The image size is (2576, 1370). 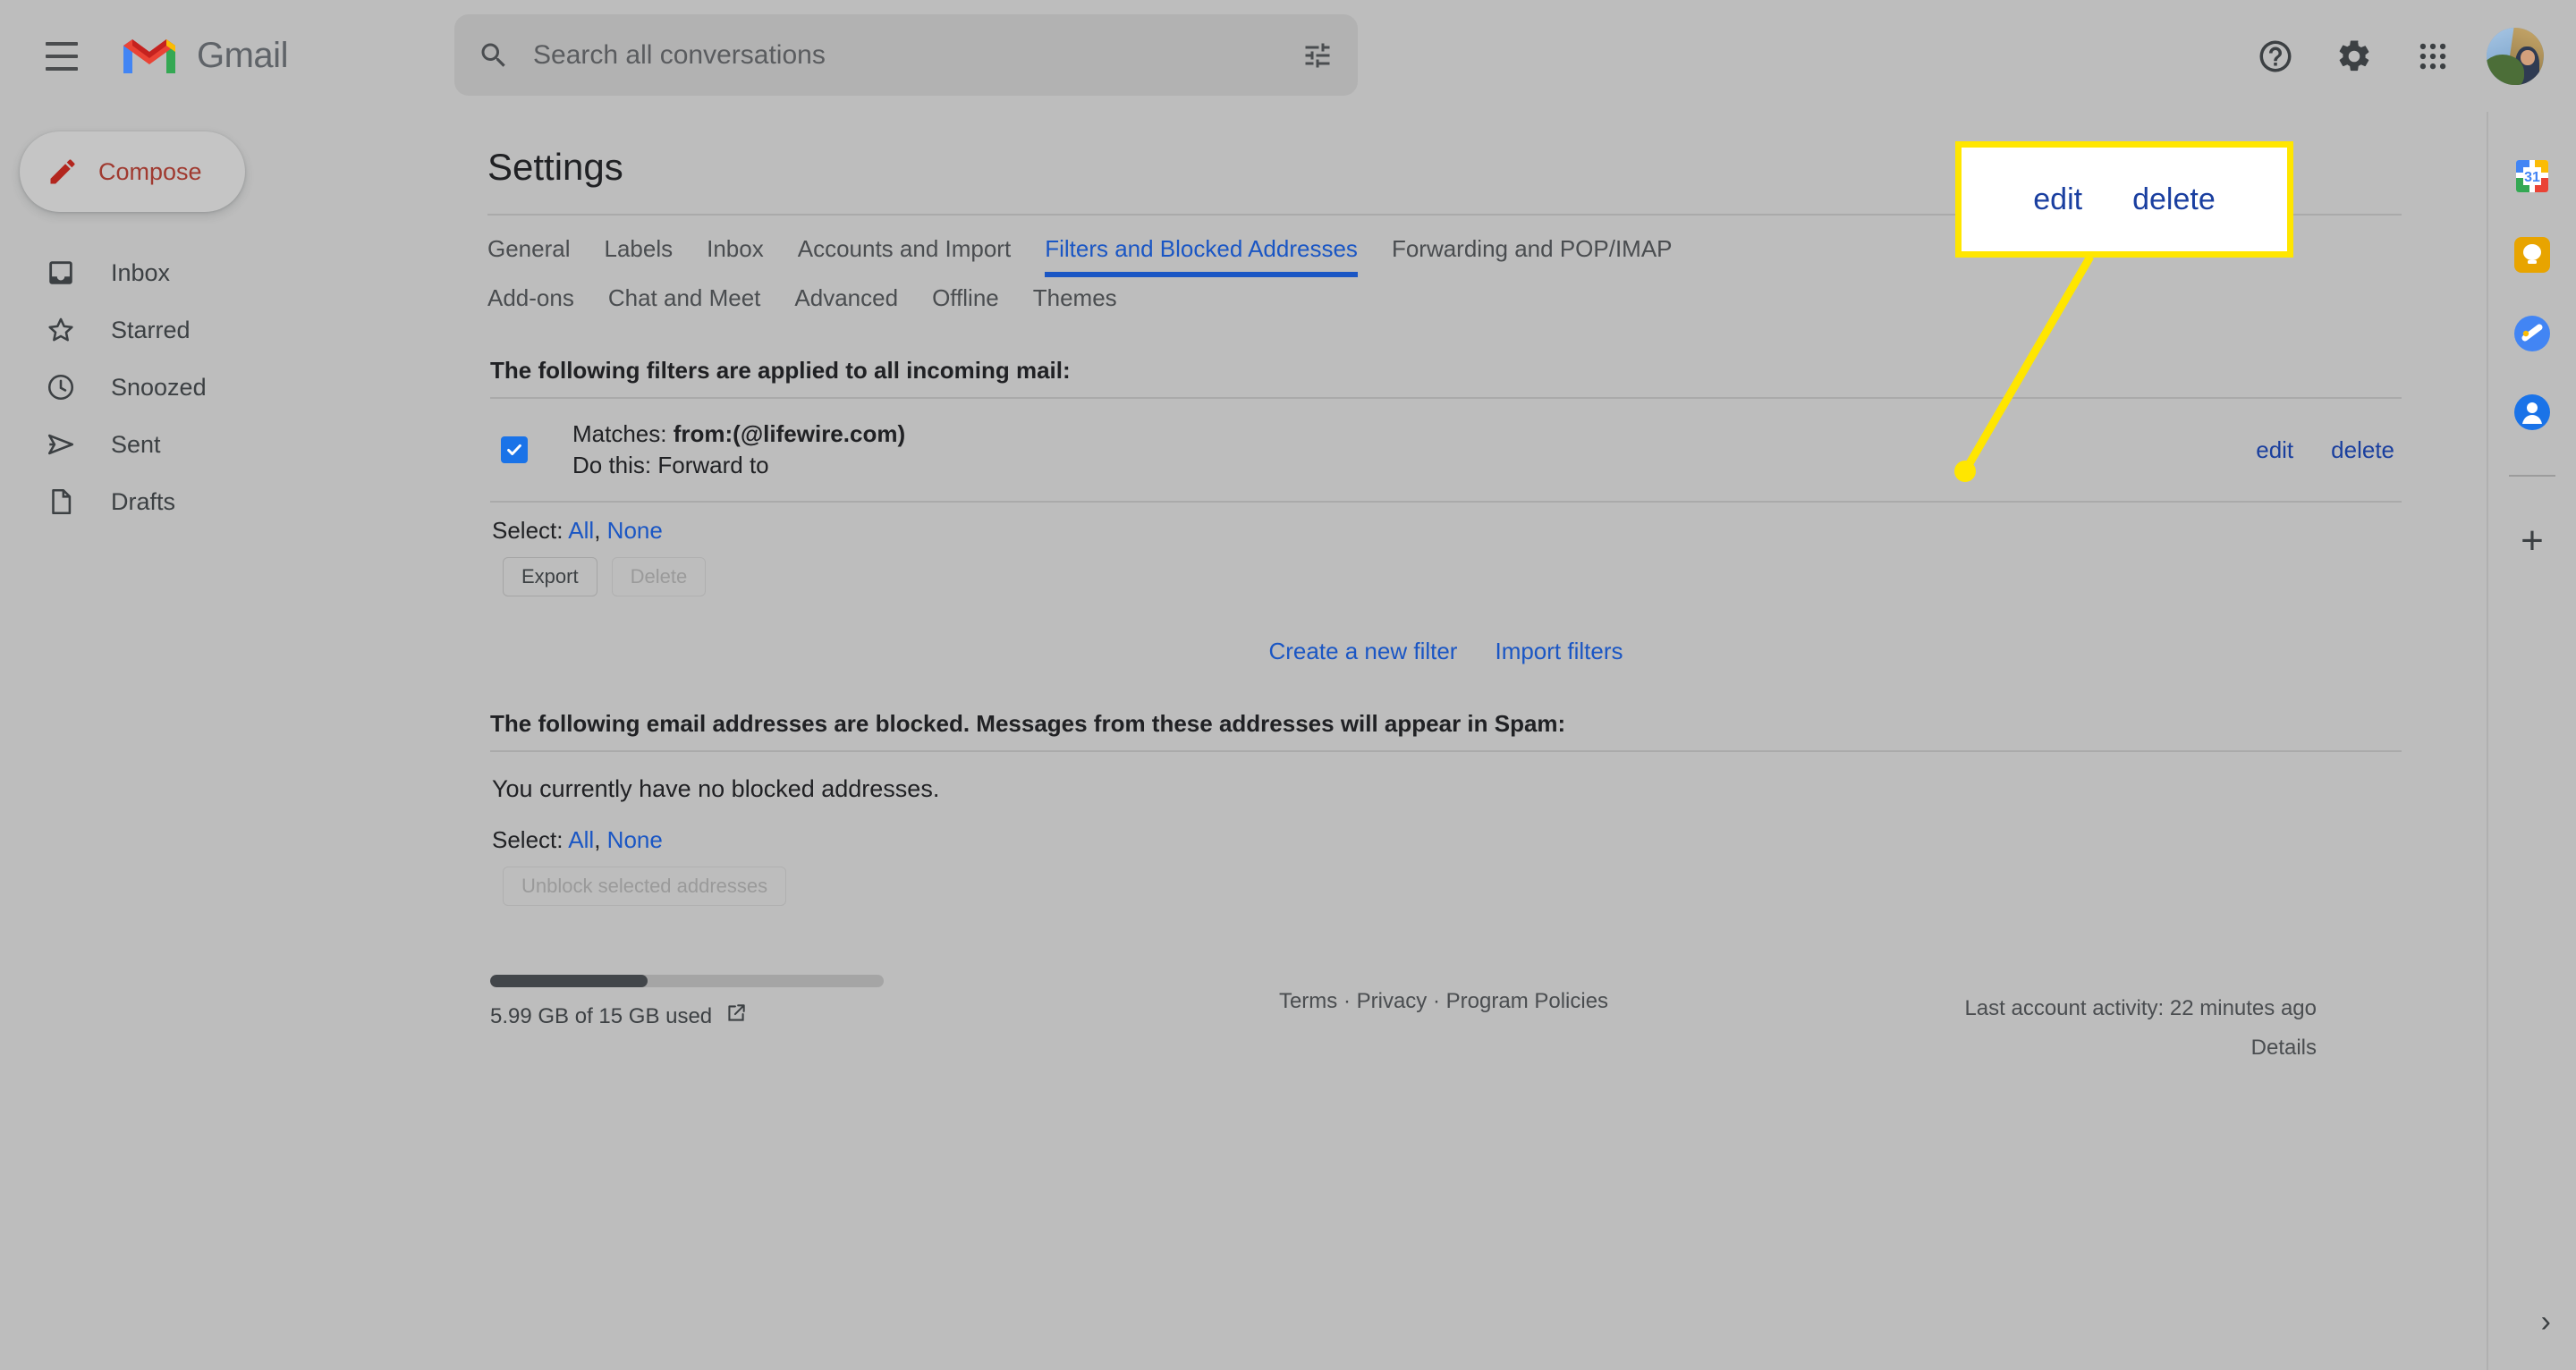 I want to click on export-button: Export, so click(x=550, y=577).